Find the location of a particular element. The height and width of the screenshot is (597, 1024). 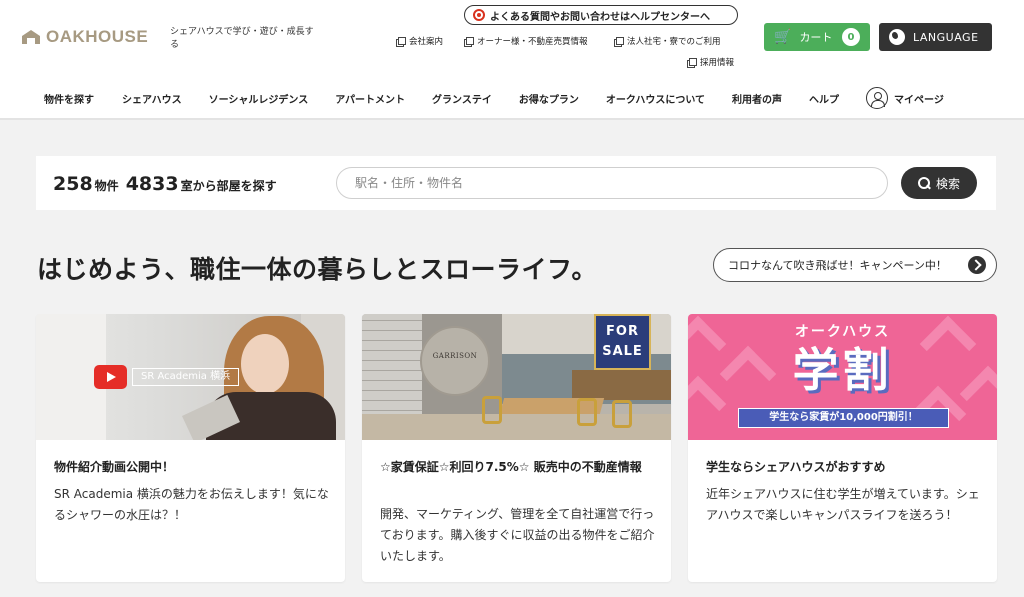

logo-text: OAKHOUSE is located at coordinates (97, 36).